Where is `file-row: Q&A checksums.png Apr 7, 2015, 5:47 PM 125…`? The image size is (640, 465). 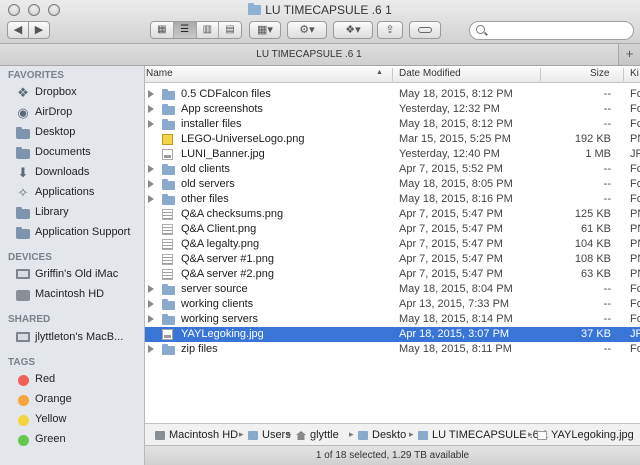 file-row: Q&A checksums.png Apr 7, 2015, 5:47 PM 125… is located at coordinates (392, 214).